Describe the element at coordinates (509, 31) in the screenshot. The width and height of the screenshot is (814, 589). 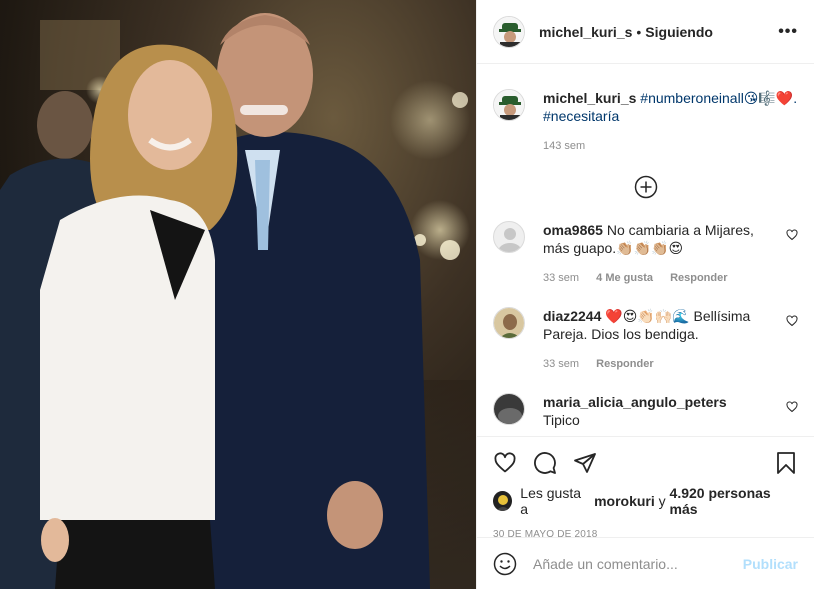
I see `author-avatar` at that location.